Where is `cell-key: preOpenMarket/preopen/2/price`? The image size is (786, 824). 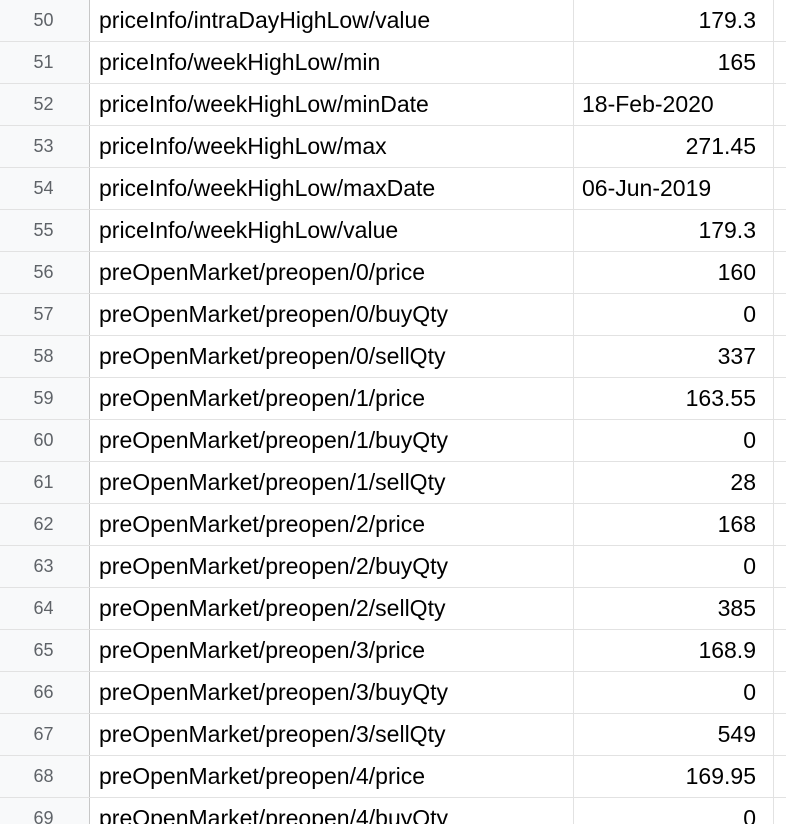 cell-key: preOpenMarket/preopen/2/price is located at coordinates (332, 524).